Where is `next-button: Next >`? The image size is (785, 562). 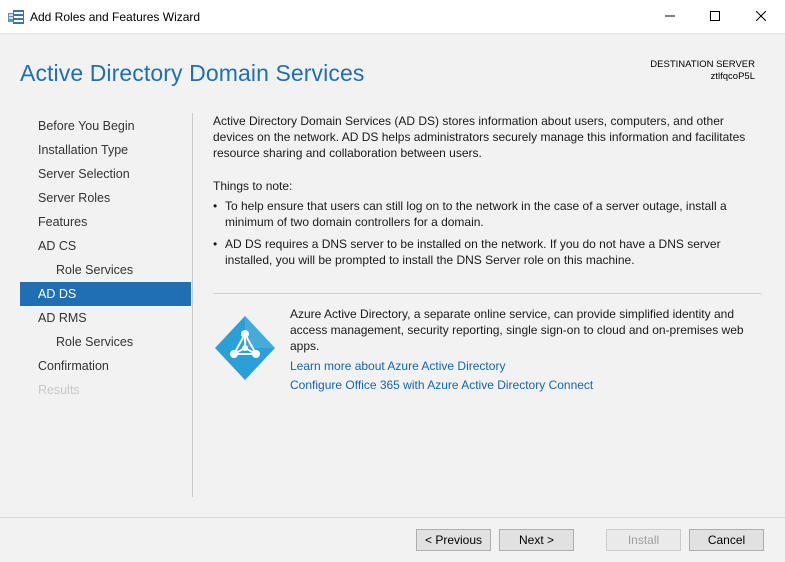 next-button: Next > is located at coordinates (536, 540).